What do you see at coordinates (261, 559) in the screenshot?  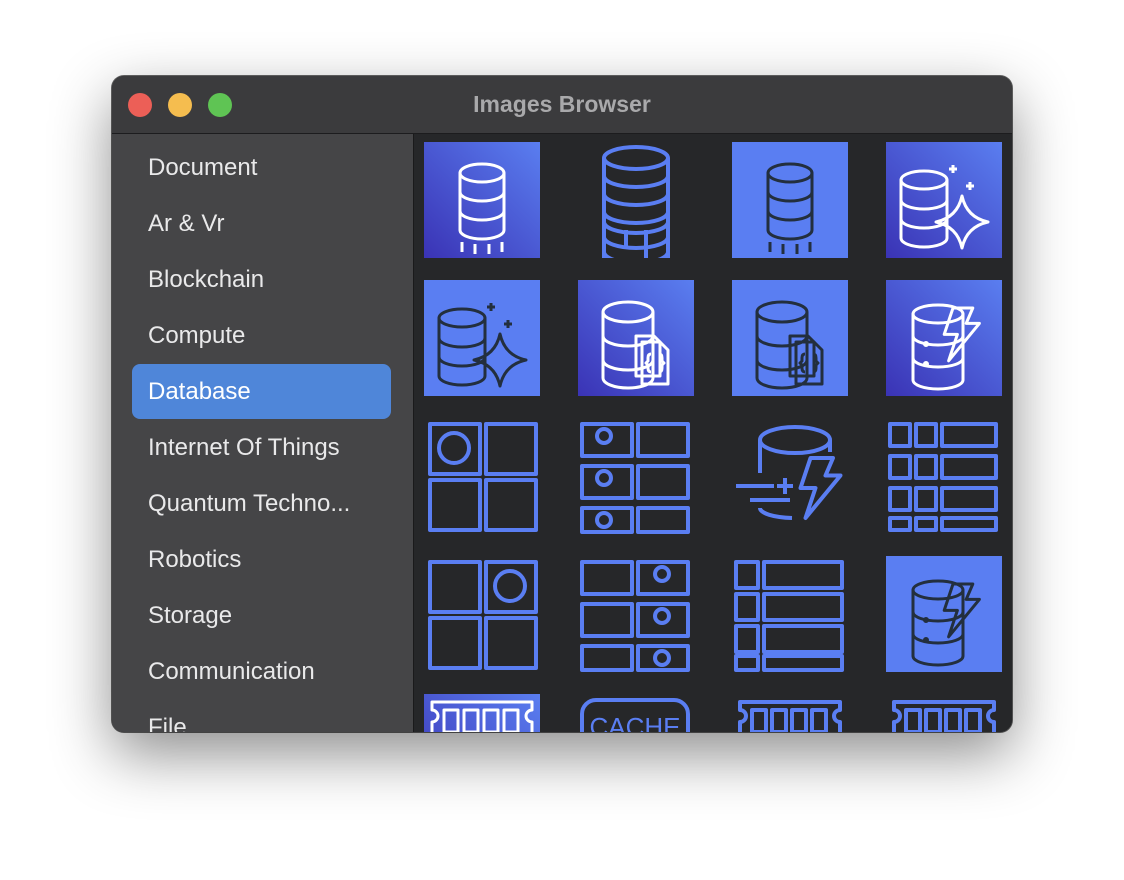 I see `sidebar-item-robotics: Robotics` at bounding box center [261, 559].